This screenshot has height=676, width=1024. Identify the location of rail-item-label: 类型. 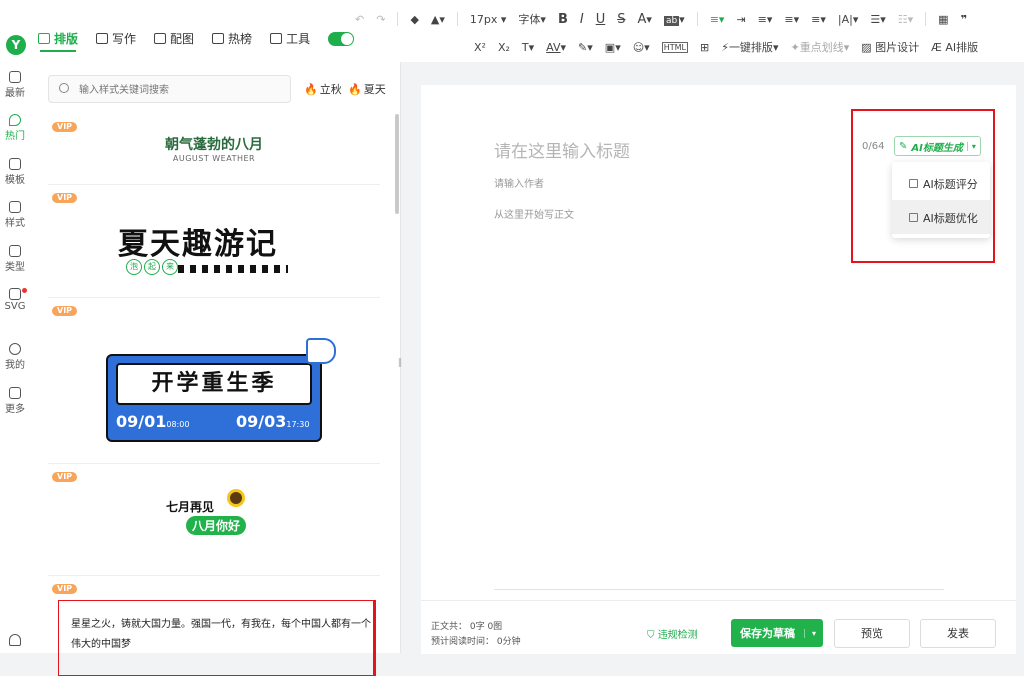
(15, 267).